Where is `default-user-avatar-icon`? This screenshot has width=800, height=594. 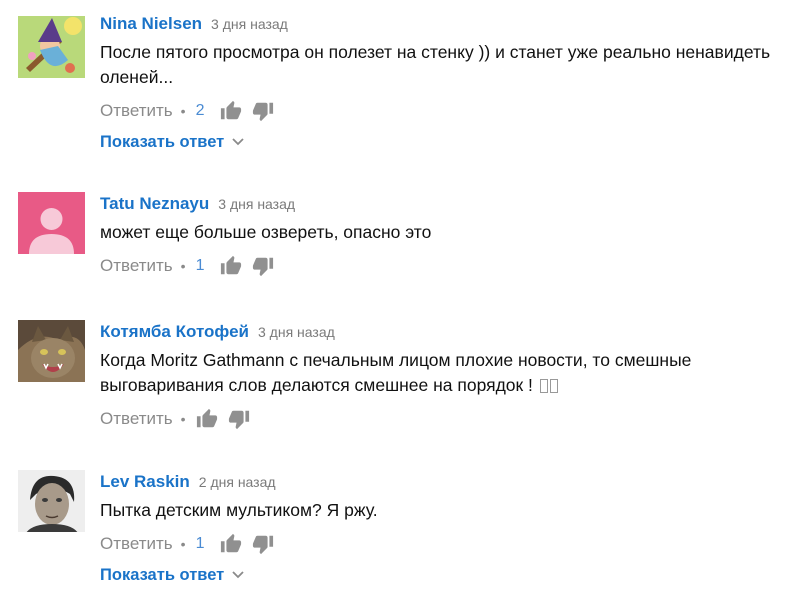 default-user-avatar-icon is located at coordinates (51, 223).